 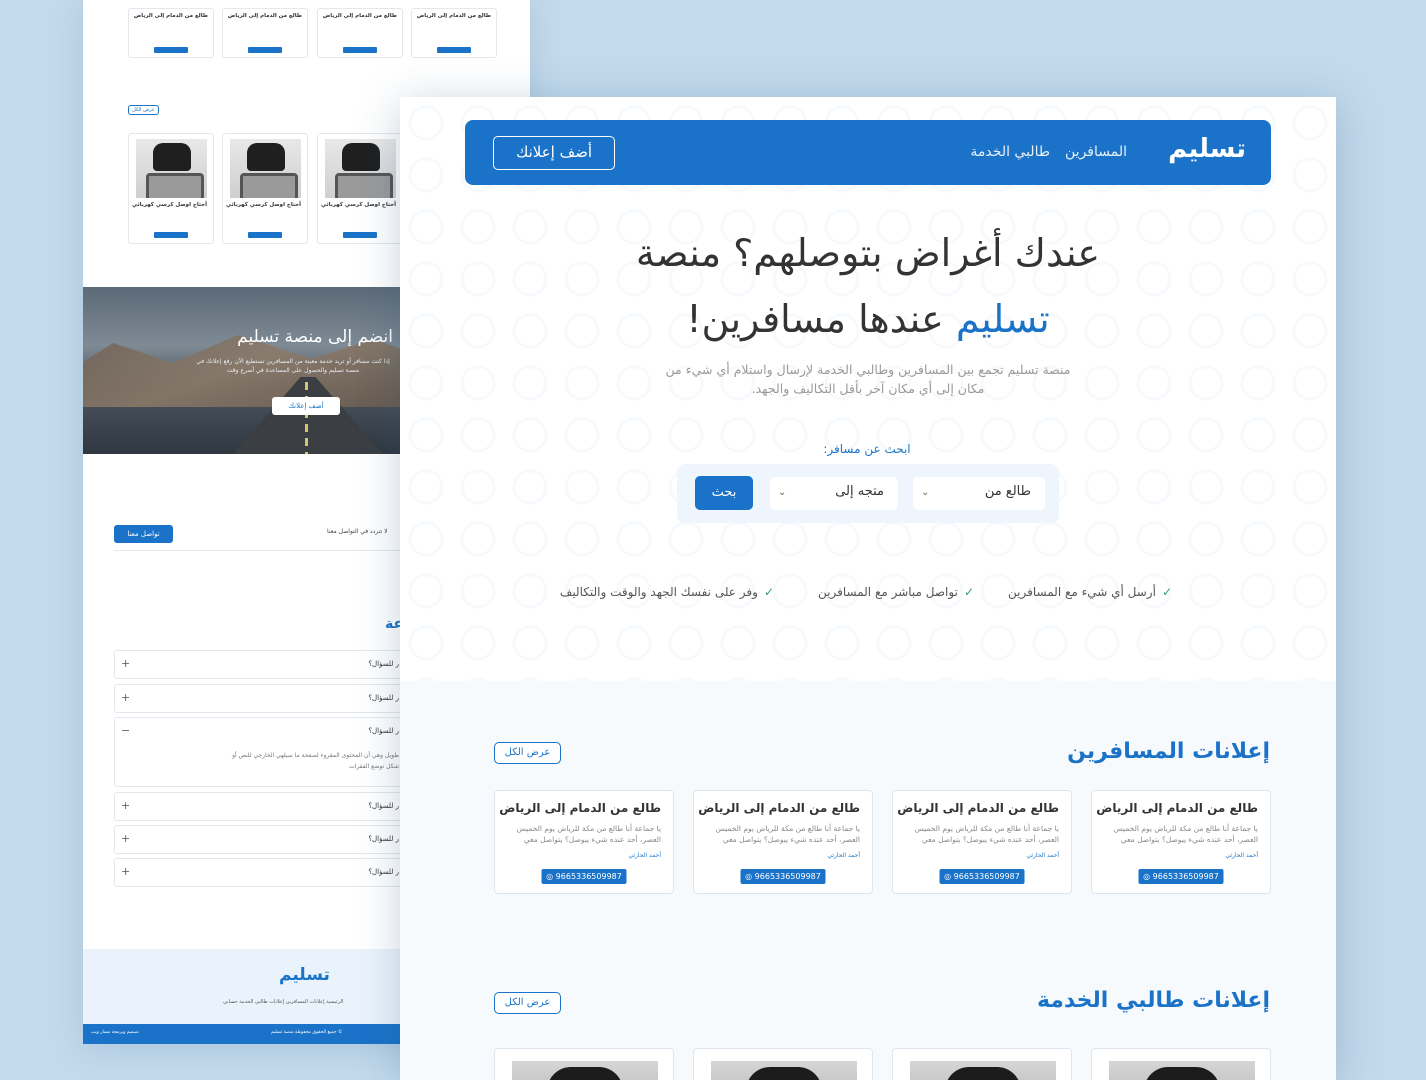 What do you see at coordinates (979, 493) in the screenshot?
I see `from-city-select: طالع من ⌄` at bounding box center [979, 493].